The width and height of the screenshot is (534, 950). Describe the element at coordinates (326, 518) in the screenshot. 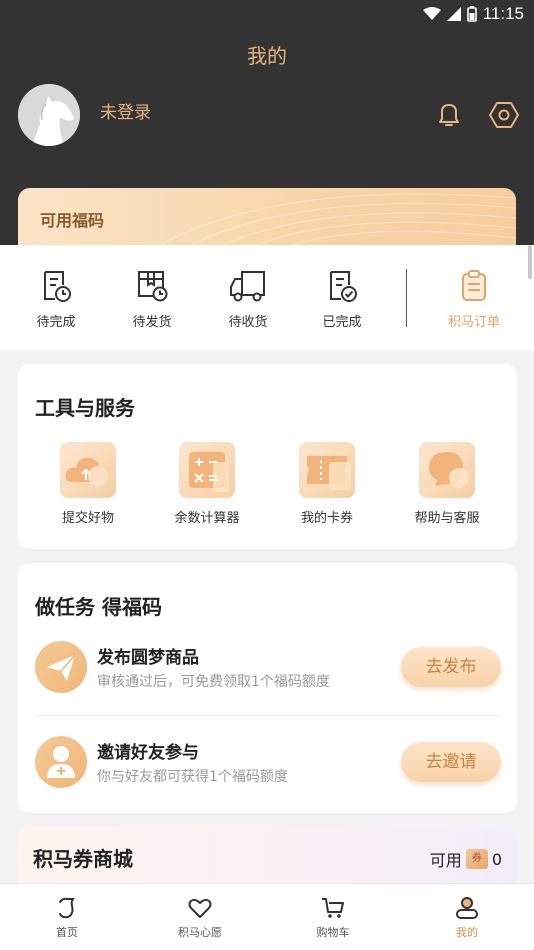

I see `tool-label: 我的卡券` at that location.